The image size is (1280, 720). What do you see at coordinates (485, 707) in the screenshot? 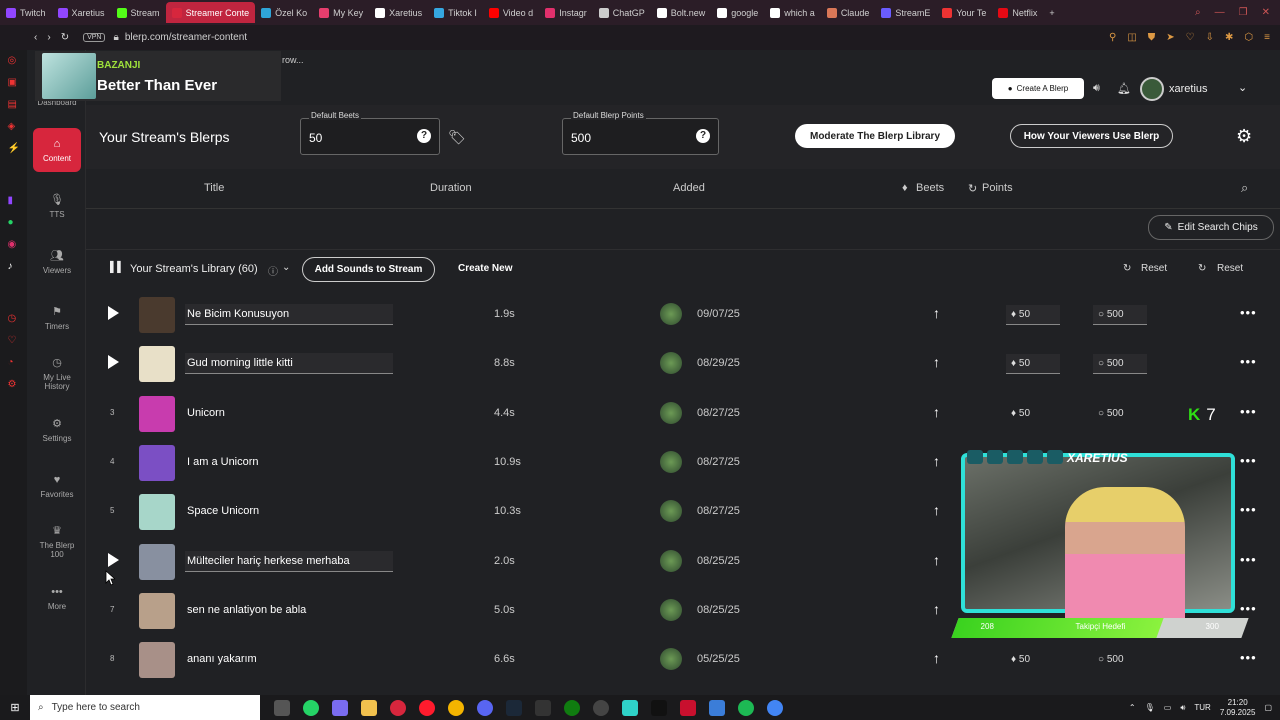
I see `discord-icon` at bounding box center [485, 707].